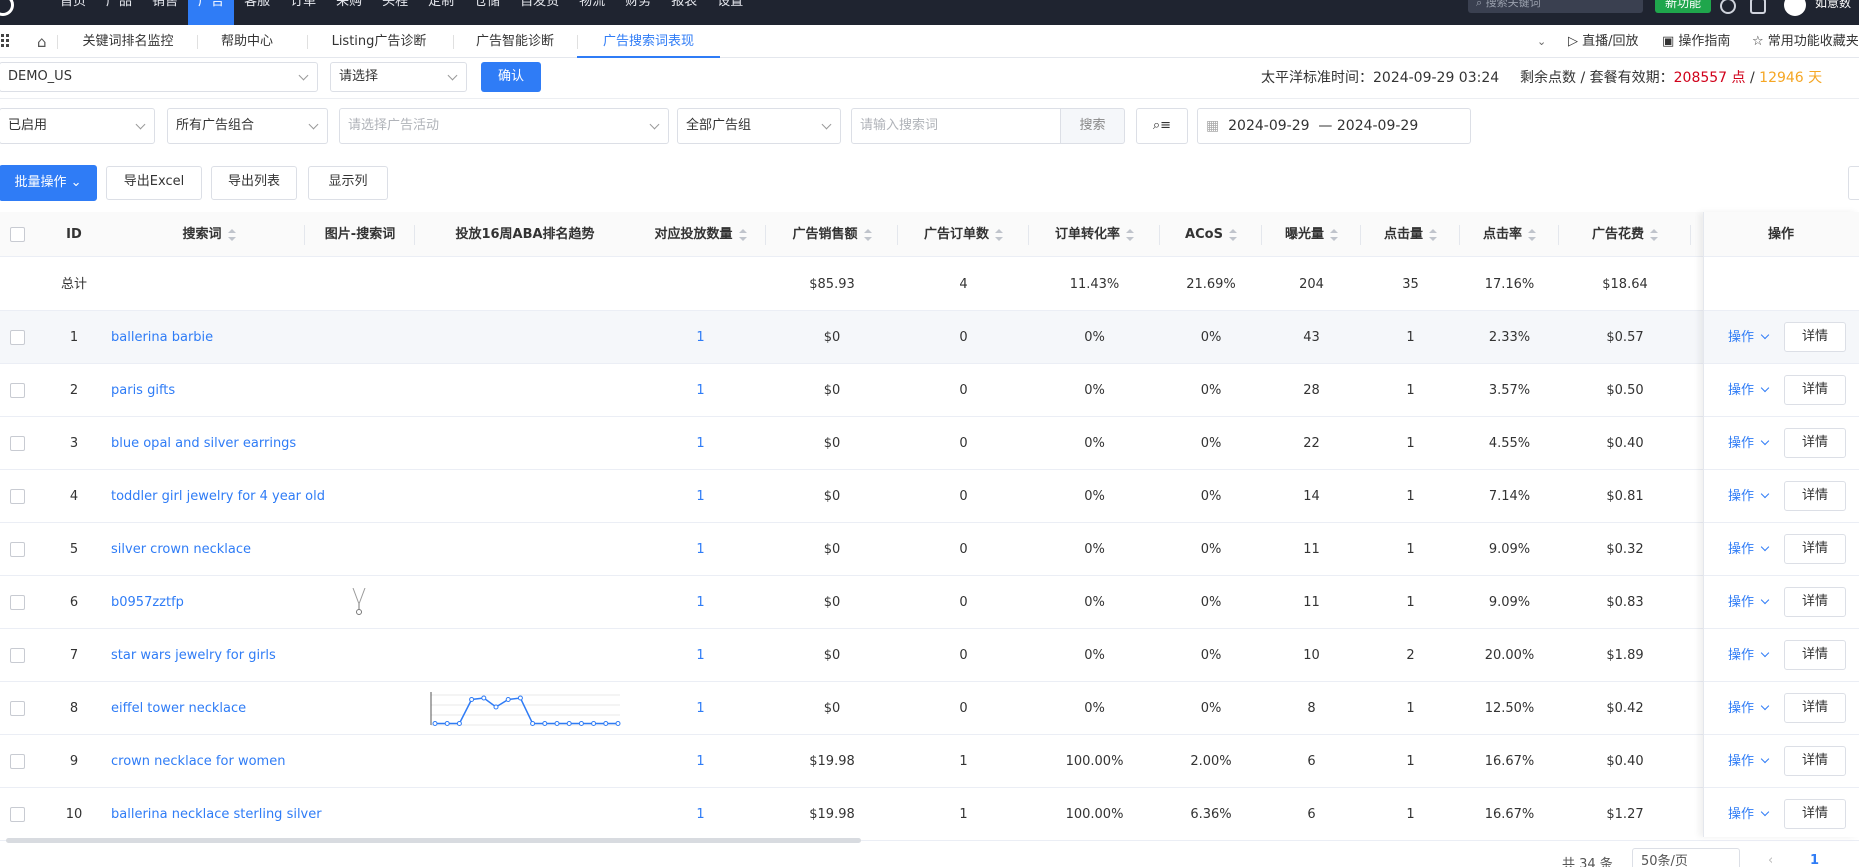 The width and height of the screenshot is (1859, 867). What do you see at coordinates (1696, 41) in the screenshot?
I see `guide-link: ▣ 操作指南` at bounding box center [1696, 41].